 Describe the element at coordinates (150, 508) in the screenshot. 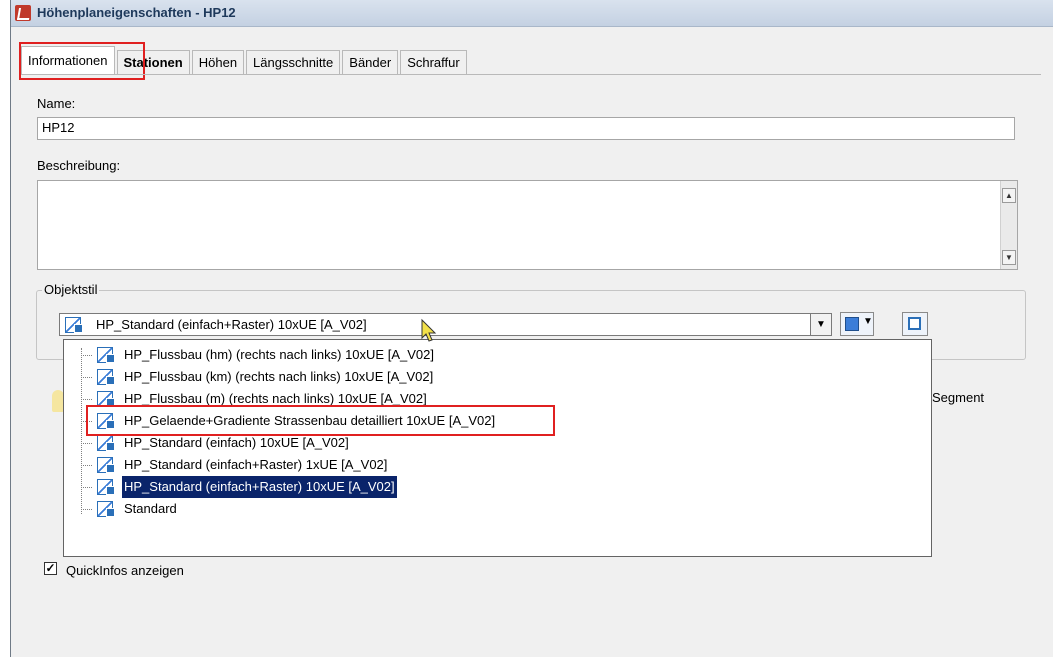

I see `list-item-label: Standard` at that location.